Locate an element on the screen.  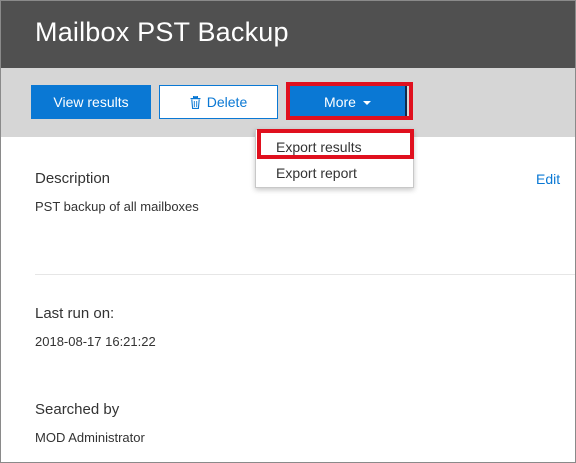
toolbar: View results Delete More is located at coordinates (288, 102).